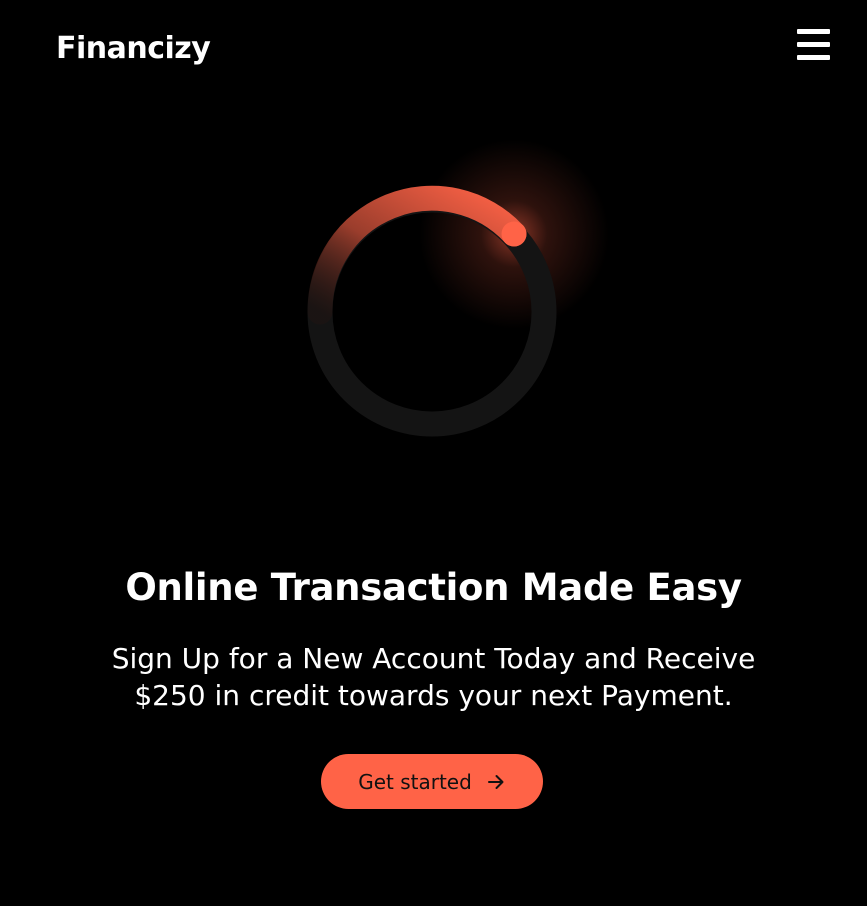  Describe the element at coordinates (433, 50) in the screenshot. I see `site-header: Financizy` at that location.